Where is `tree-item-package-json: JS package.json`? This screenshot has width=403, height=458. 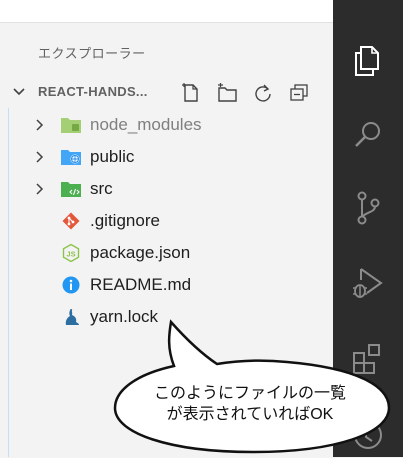
tree-item-package-json: JS package.json is located at coordinates (171, 253).